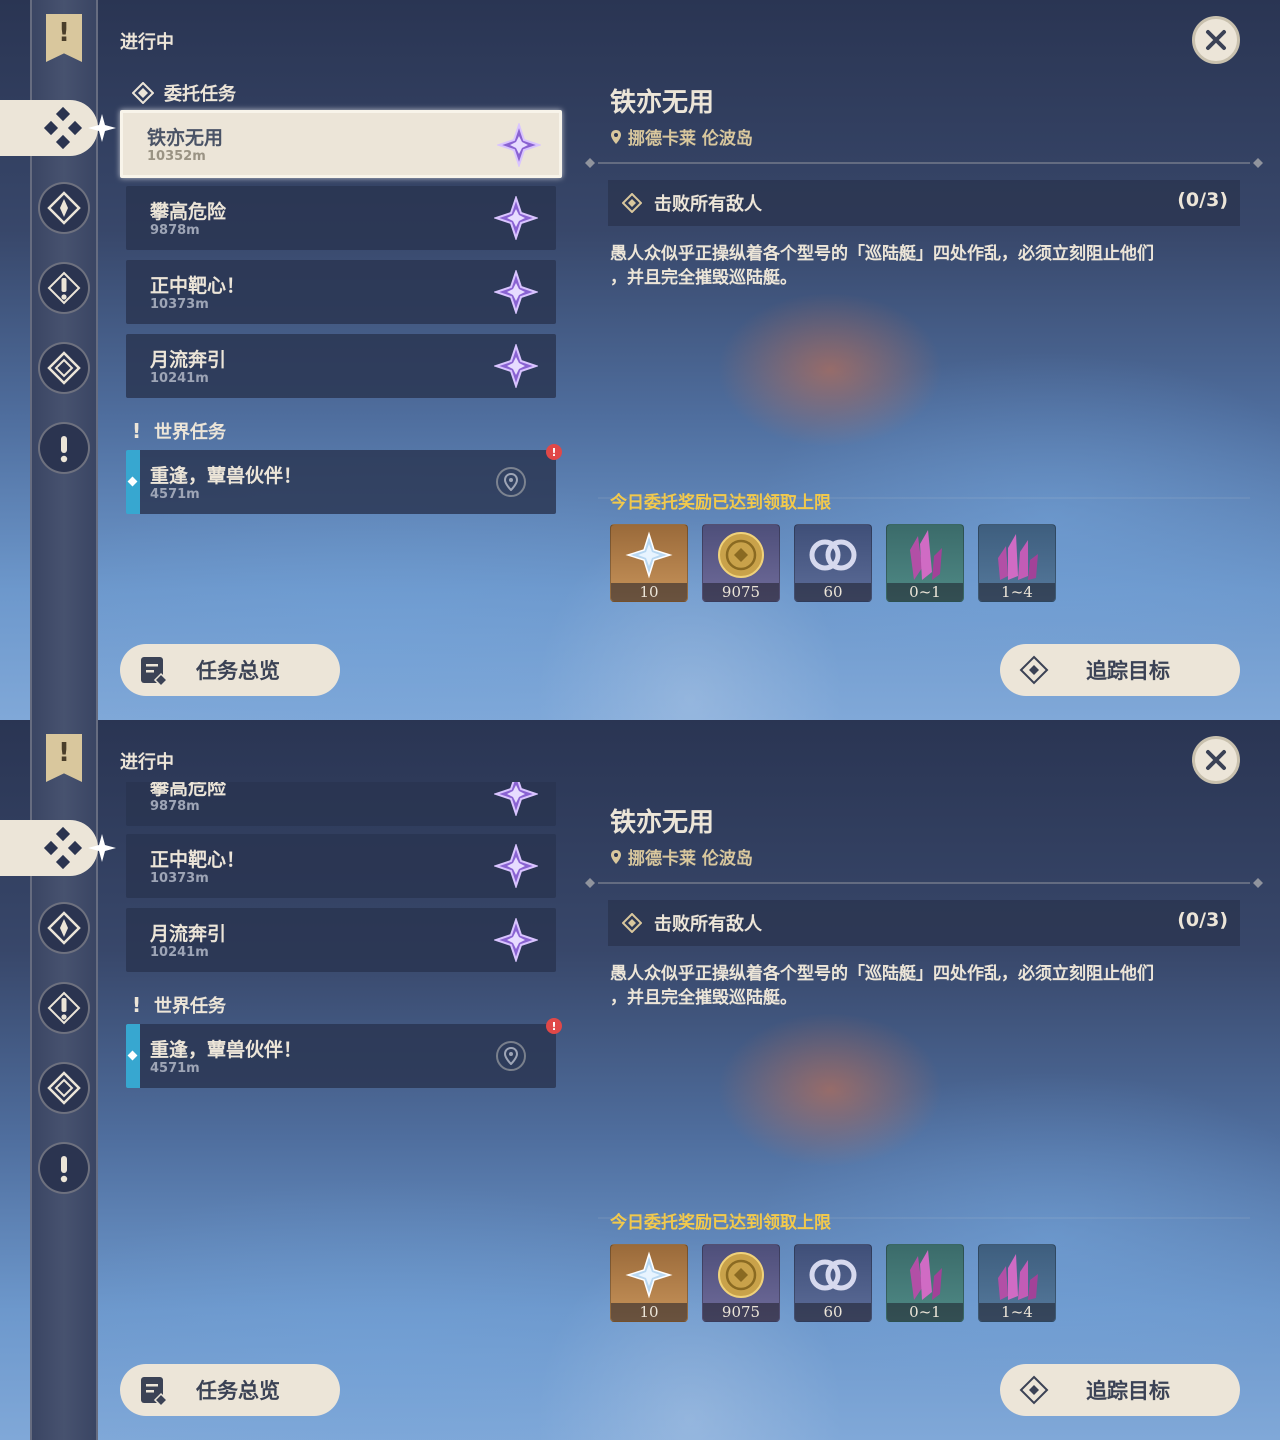 The height and width of the screenshot is (1440, 1280). What do you see at coordinates (1128, 671) in the screenshot?
I see `track-target-label: 追踪目标` at bounding box center [1128, 671].